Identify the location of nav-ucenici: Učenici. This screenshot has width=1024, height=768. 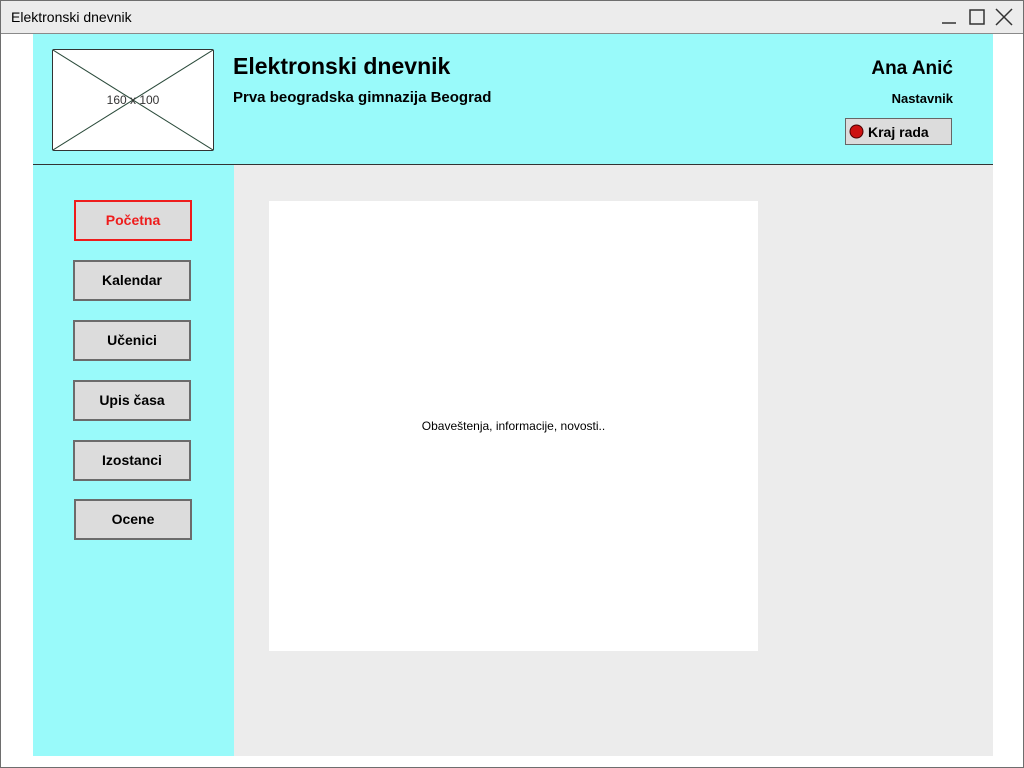
(132, 340).